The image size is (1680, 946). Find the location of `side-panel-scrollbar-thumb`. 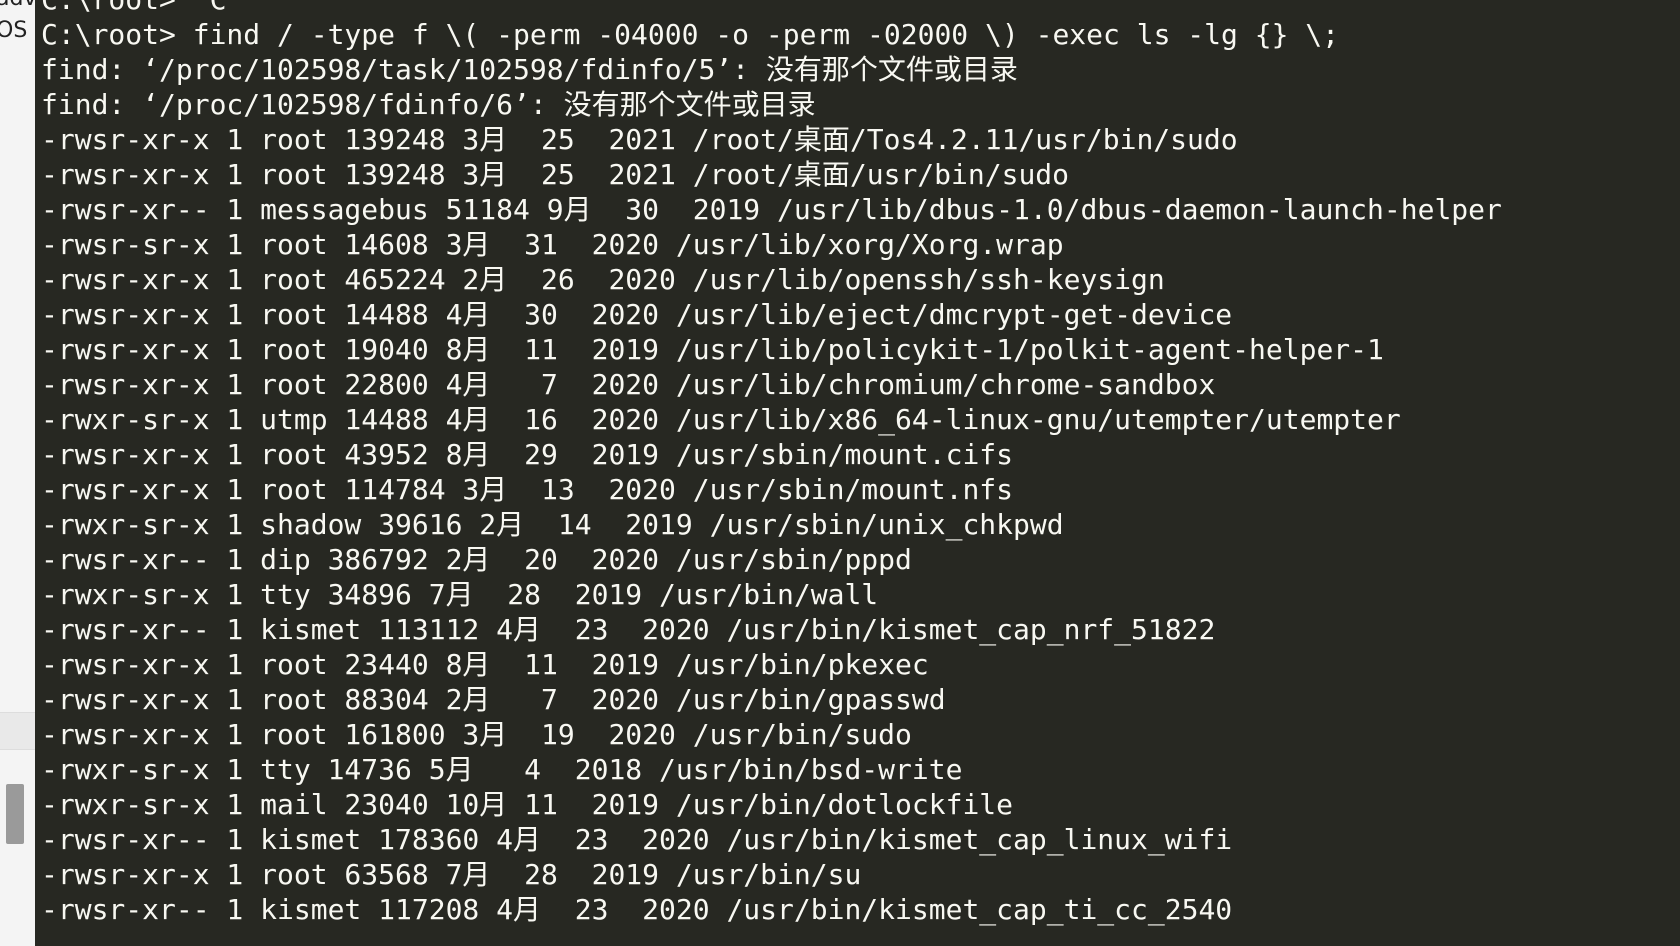

side-panel-scrollbar-thumb is located at coordinates (15, 814).